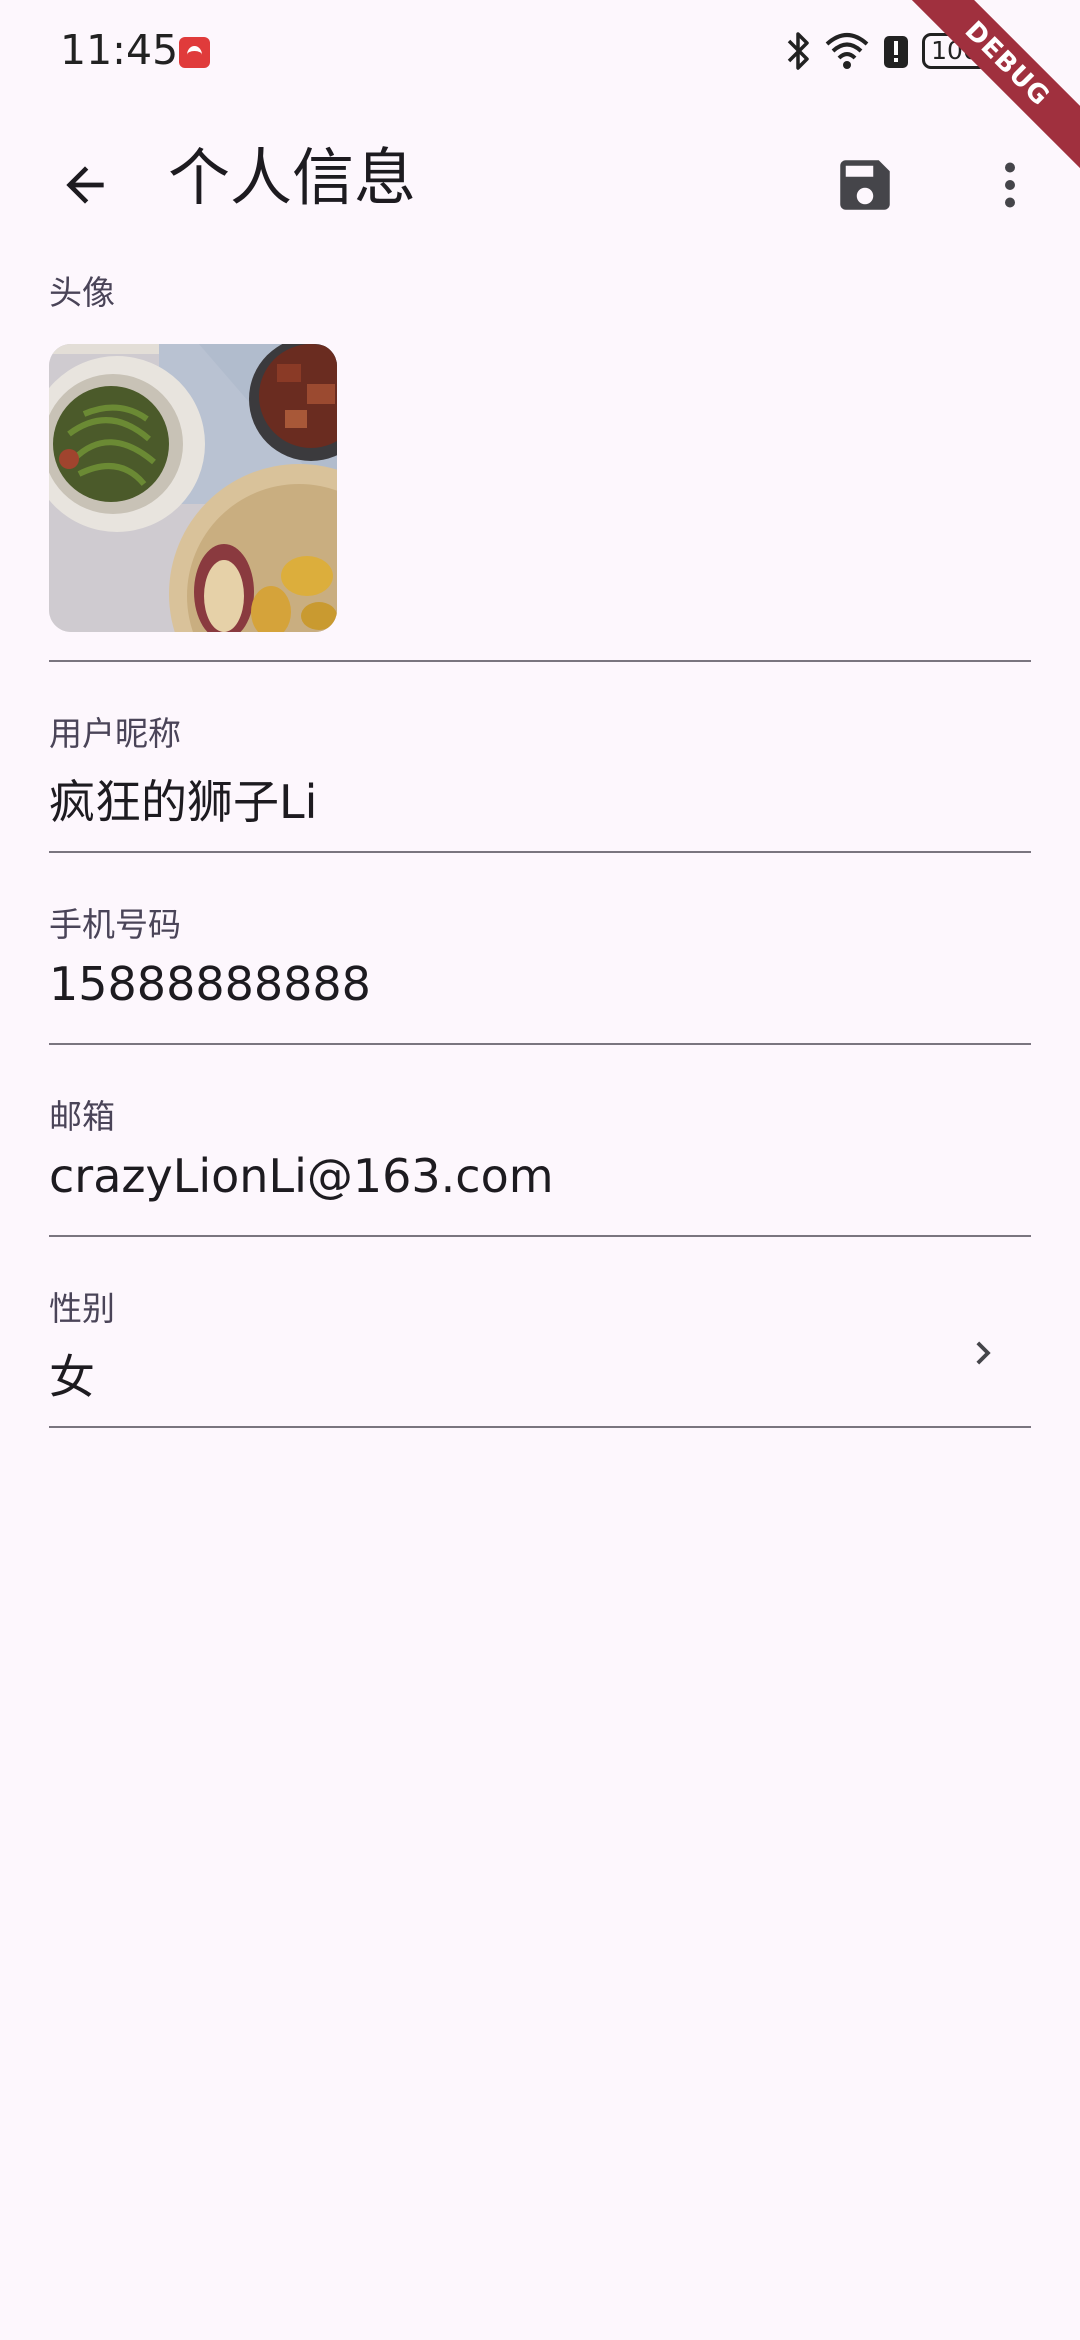 The width and height of the screenshot is (1080, 2340). I want to click on page-title: 个人信息, so click(292, 177).